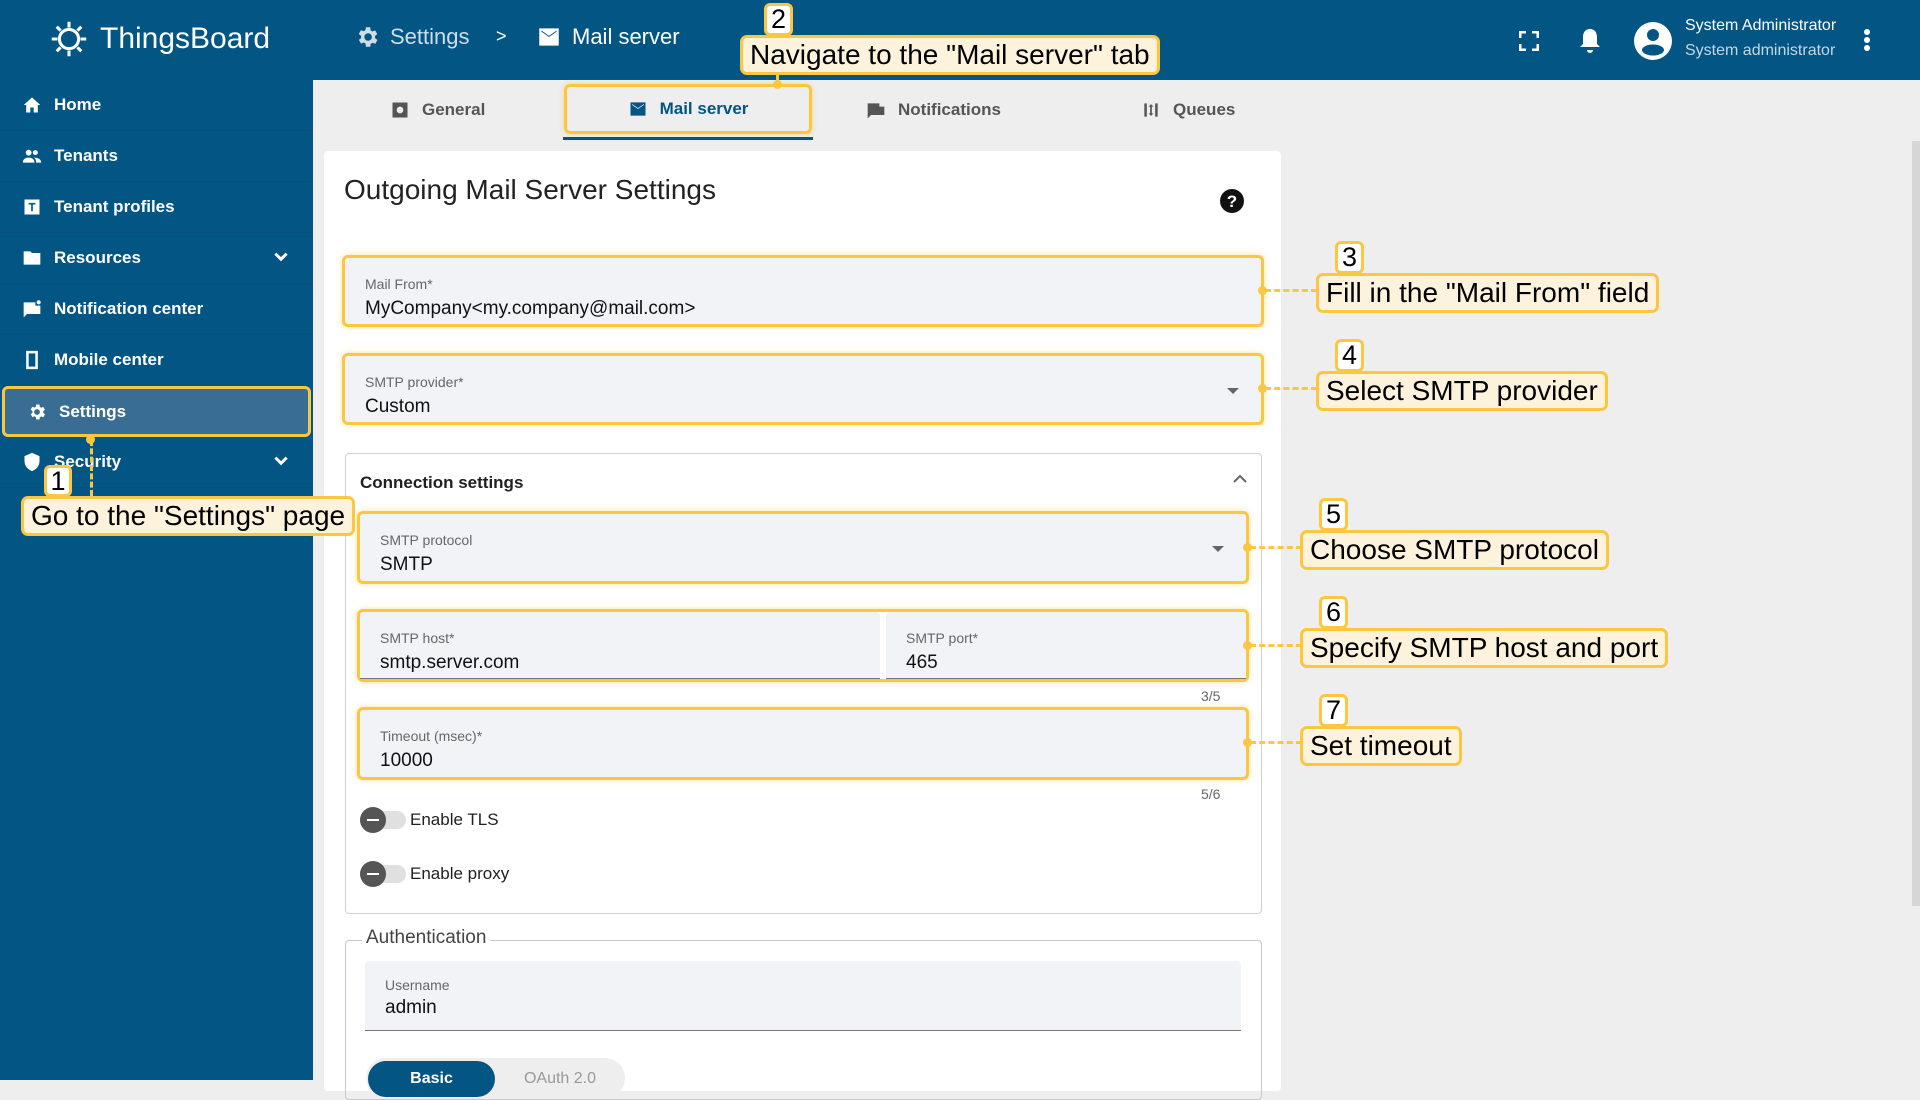 This screenshot has height=1100, width=1920. I want to click on field-value: 10000, so click(406, 760).